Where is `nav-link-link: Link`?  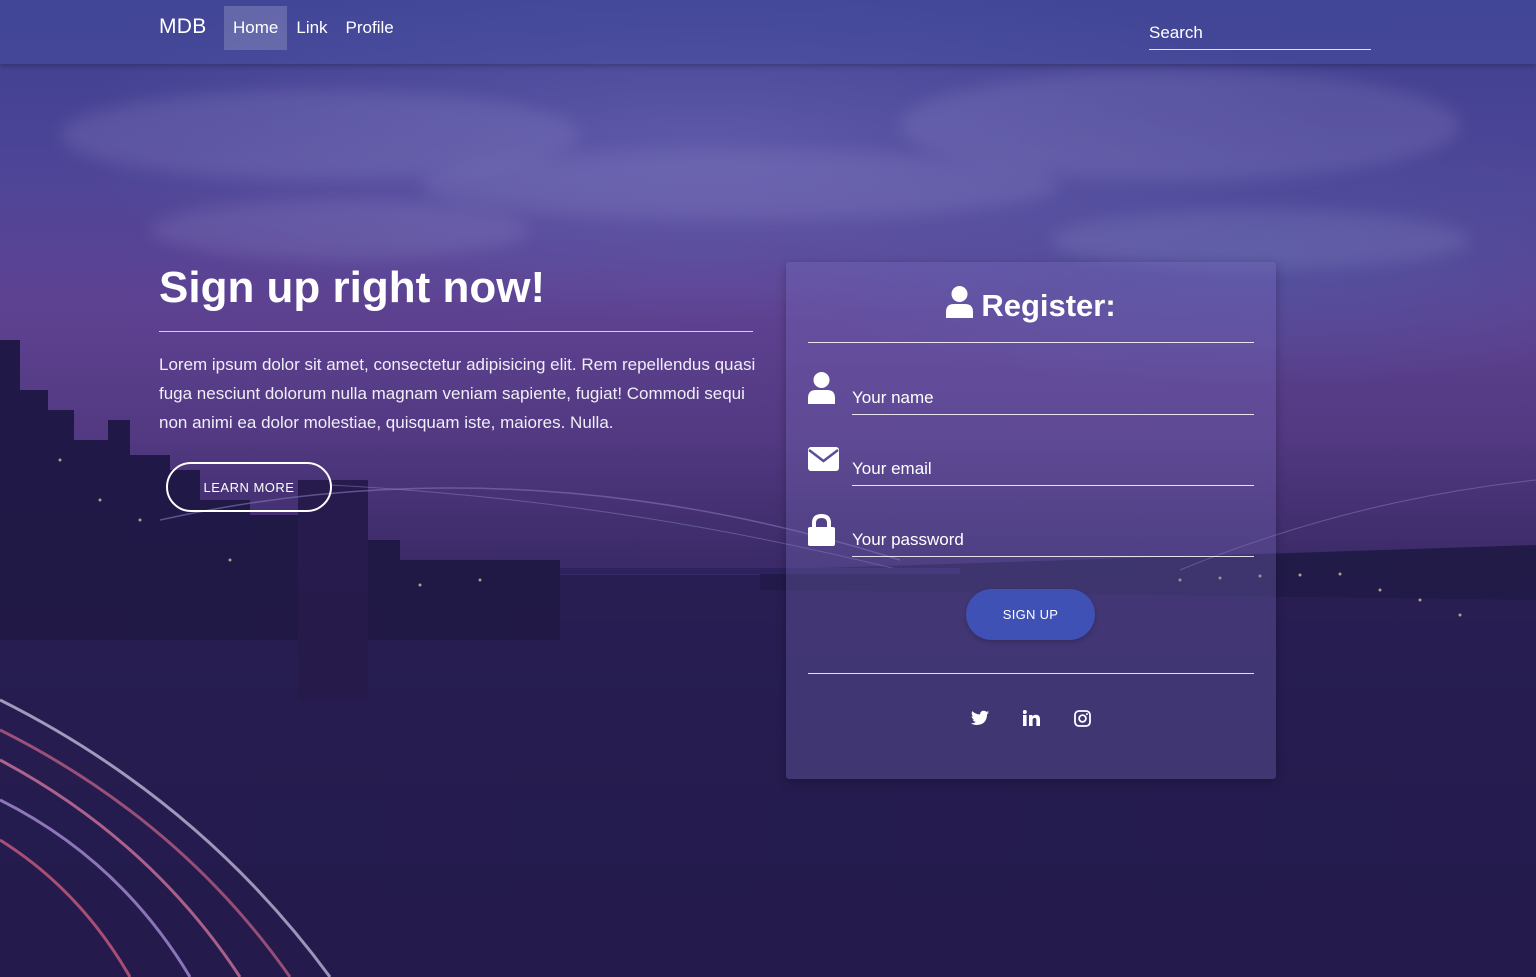 nav-link-link: Link is located at coordinates (311, 28).